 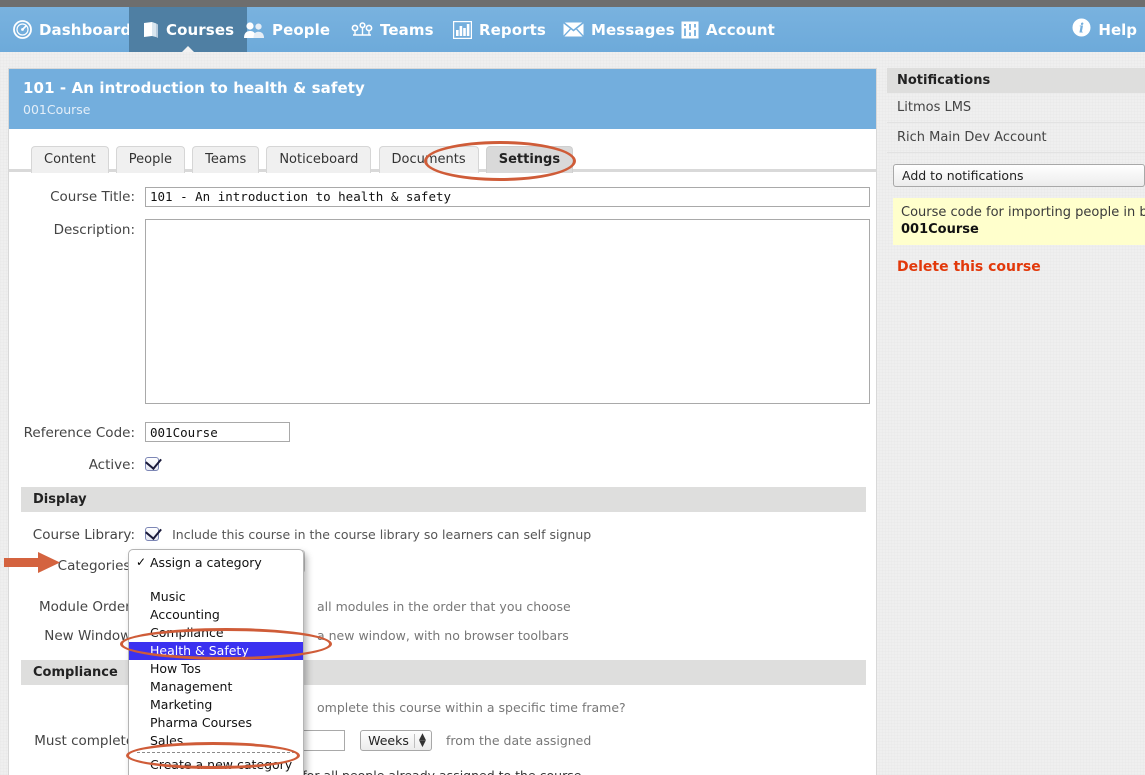 I want to click on tab-teams: Teams, so click(x=226, y=159).